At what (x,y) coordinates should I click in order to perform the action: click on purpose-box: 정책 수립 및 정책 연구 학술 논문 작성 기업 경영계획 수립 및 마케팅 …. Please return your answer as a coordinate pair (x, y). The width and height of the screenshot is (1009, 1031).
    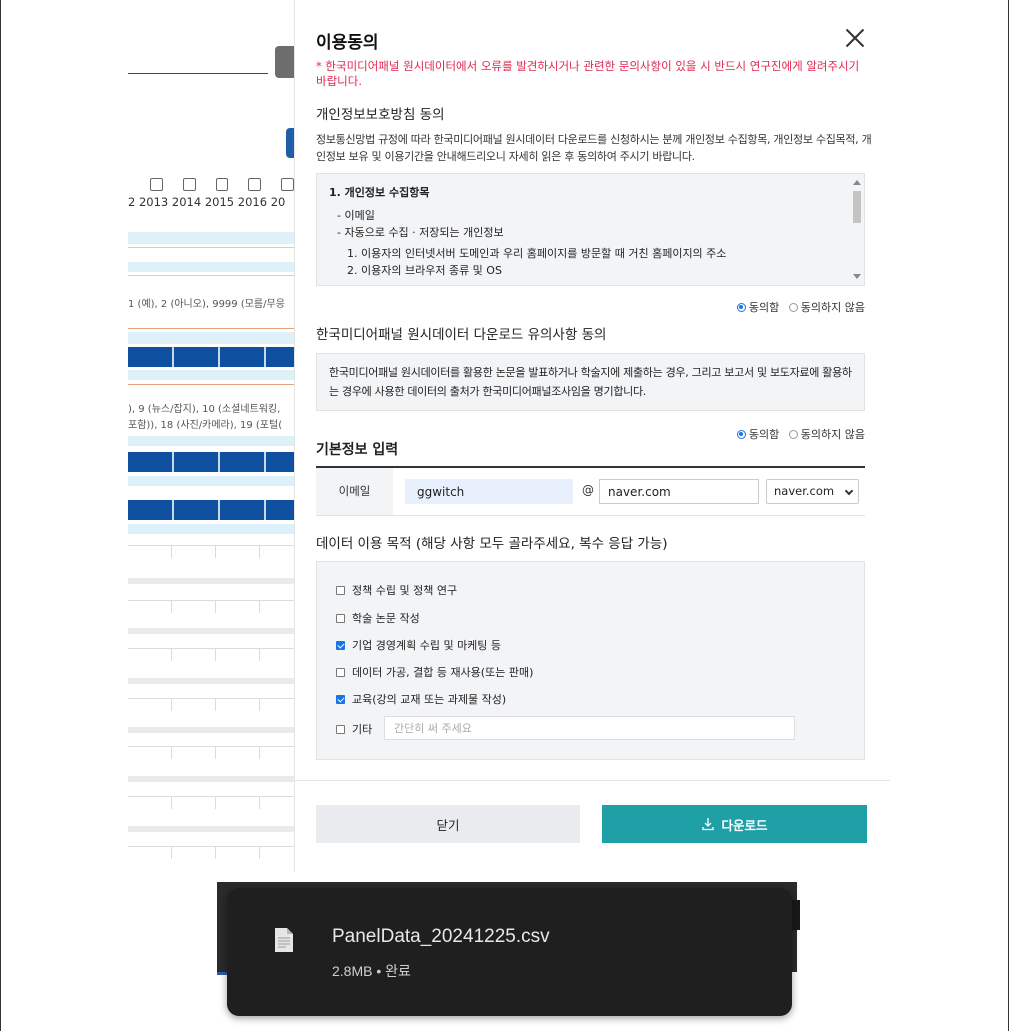
    Looking at the image, I should click on (590, 660).